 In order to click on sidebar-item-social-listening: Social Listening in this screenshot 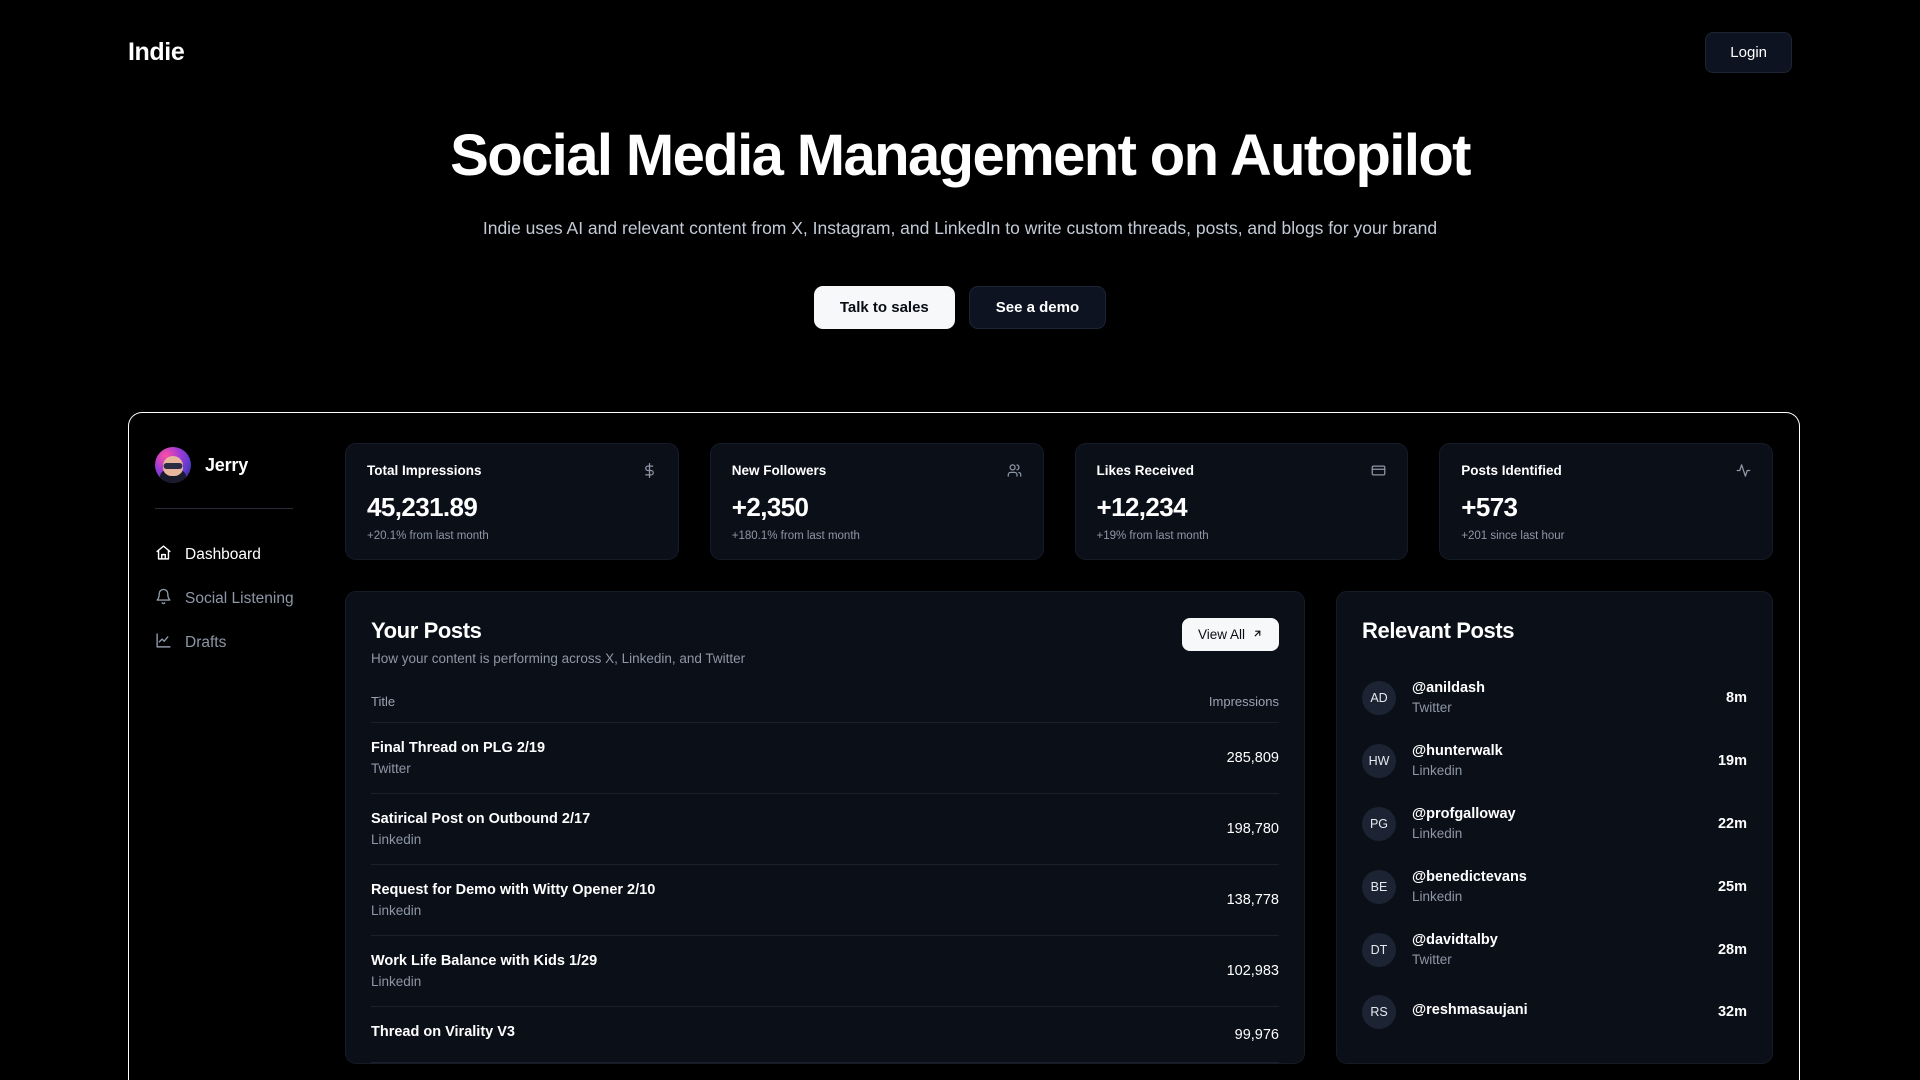, I will do `click(237, 599)`.